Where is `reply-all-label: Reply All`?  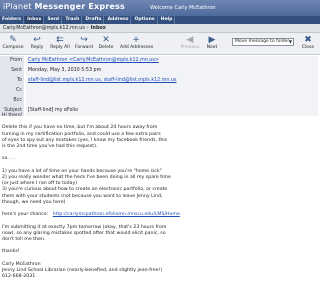 reply-all-label: Reply All is located at coordinates (60, 47).